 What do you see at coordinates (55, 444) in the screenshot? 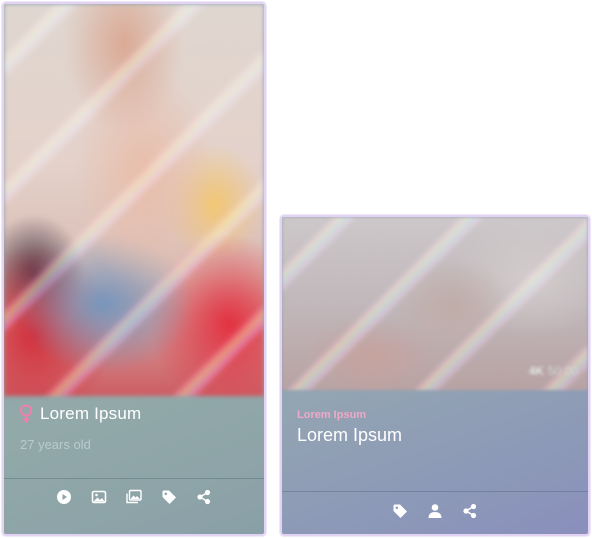
I see `model-age: 27 years old` at bounding box center [55, 444].